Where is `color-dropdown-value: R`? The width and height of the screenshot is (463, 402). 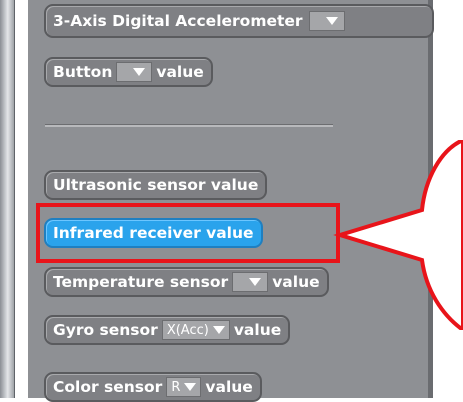 color-dropdown-value: R is located at coordinates (176, 387).